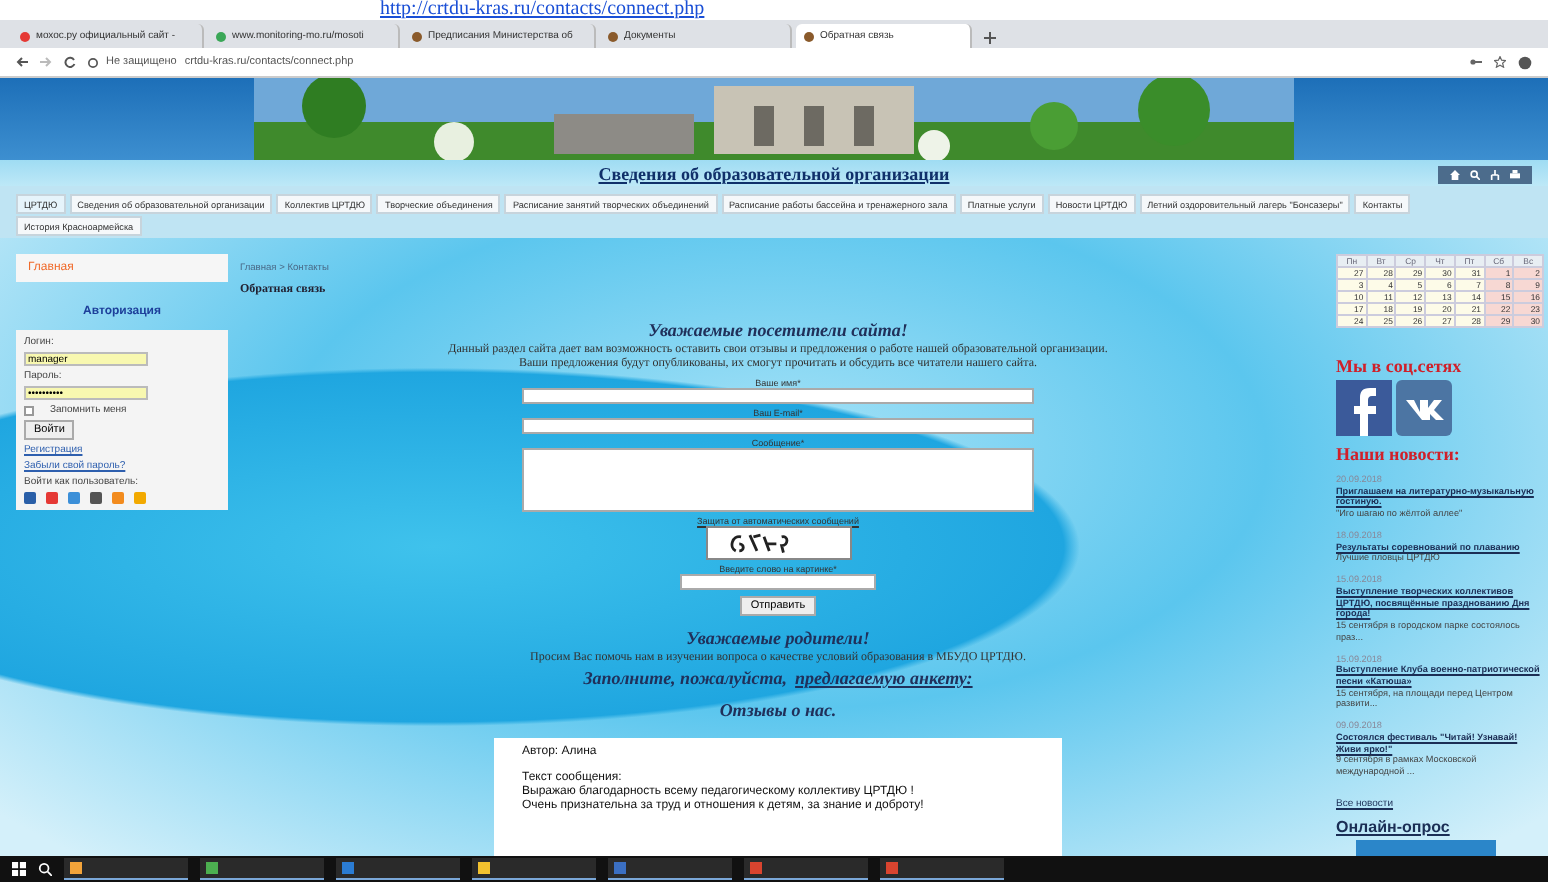 This screenshot has width=1548, height=882. I want to click on print-icon, so click(1515, 175).